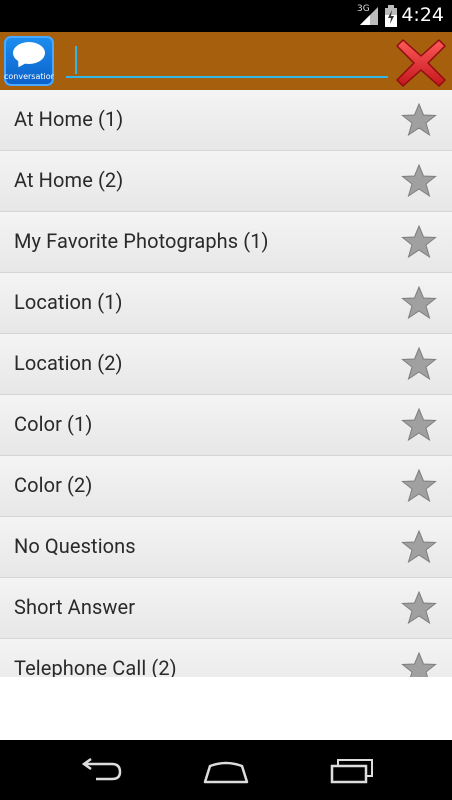 The height and width of the screenshot is (800, 452). What do you see at coordinates (226, 608) in the screenshot?
I see `list-item: Short Answer` at bounding box center [226, 608].